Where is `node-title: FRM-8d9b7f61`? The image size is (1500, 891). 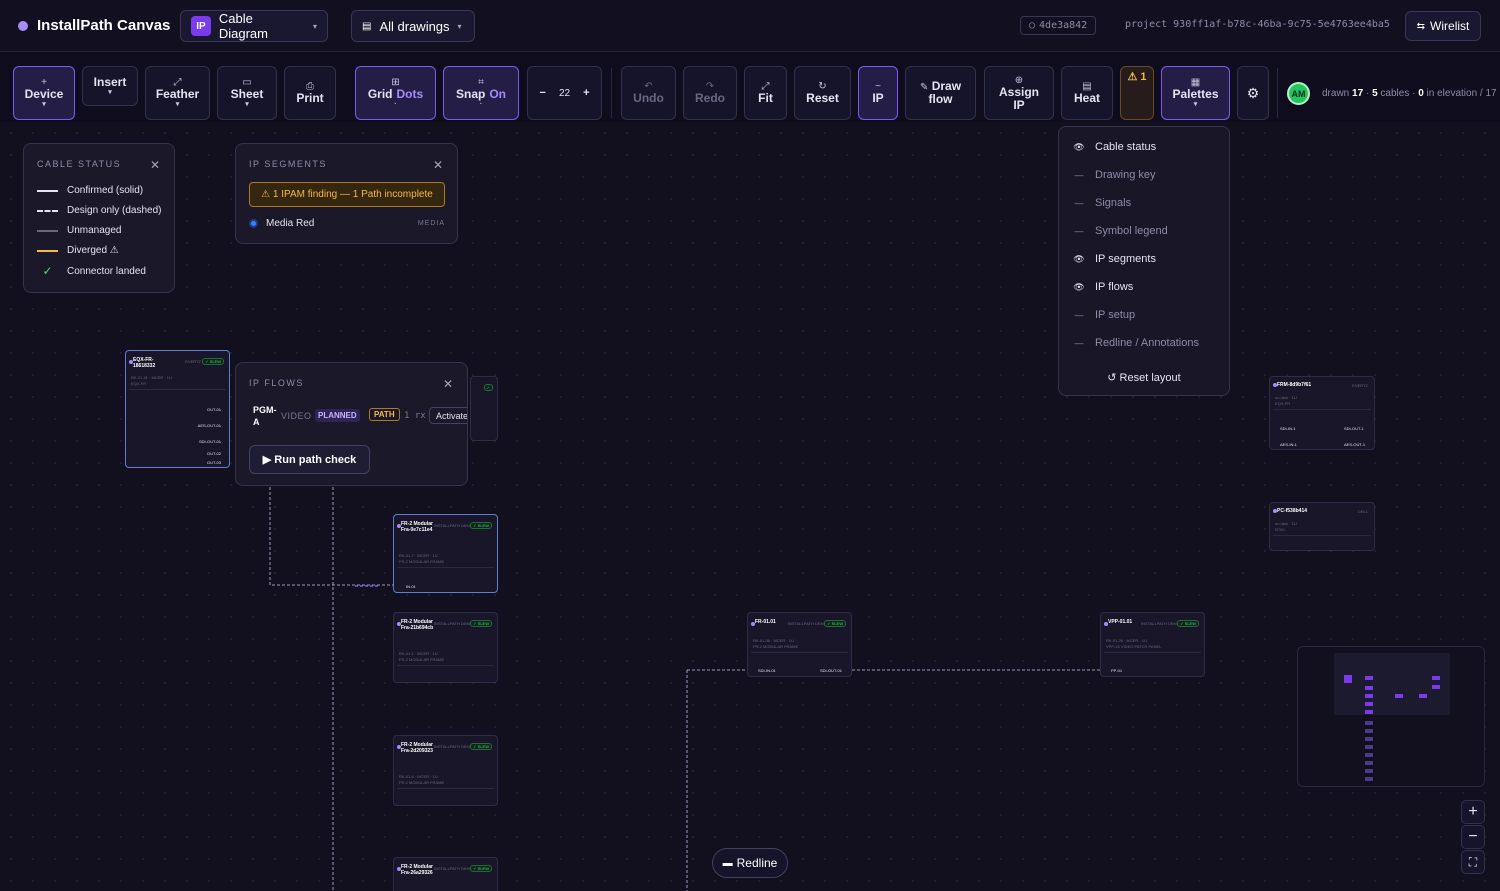 node-title: FRM-8d9b7f61 is located at coordinates (1294, 385).